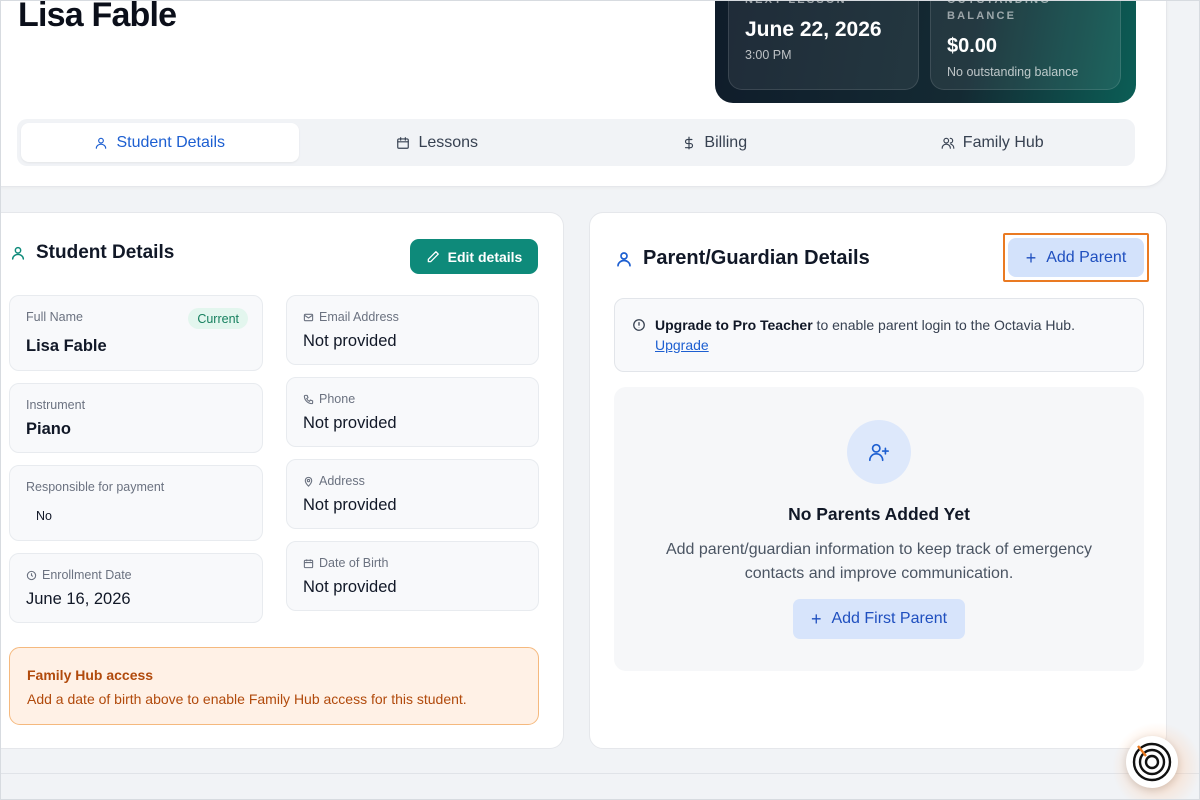 Image resolution: width=1200 pixels, height=800 pixels. I want to click on add-first-parent-button: + Add First Parent, so click(879, 619).